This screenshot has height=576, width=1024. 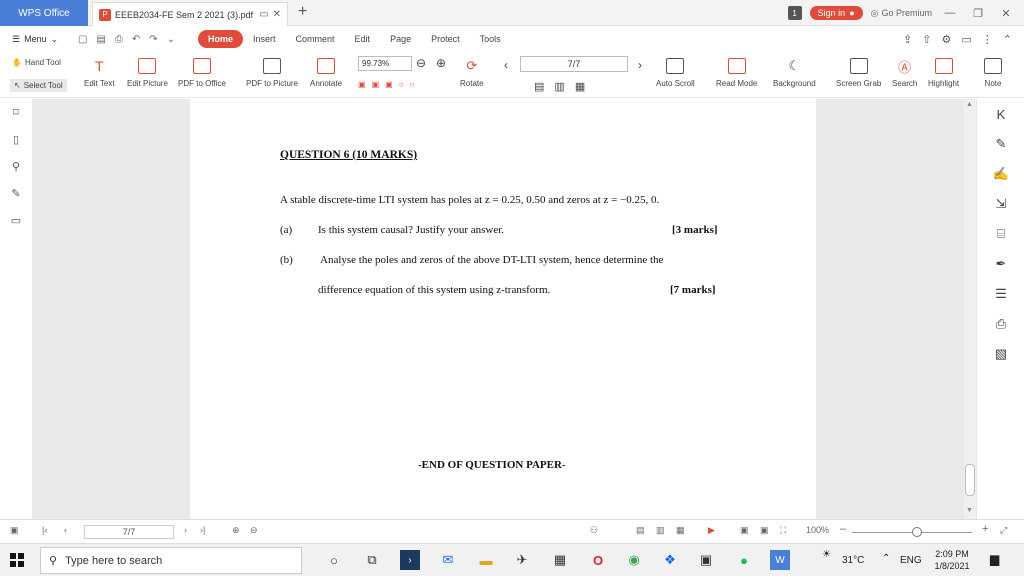 What do you see at coordinates (16, 220) in the screenshot?
I see `annotation-list-icon: ▭` at bounding box center [16, 220].